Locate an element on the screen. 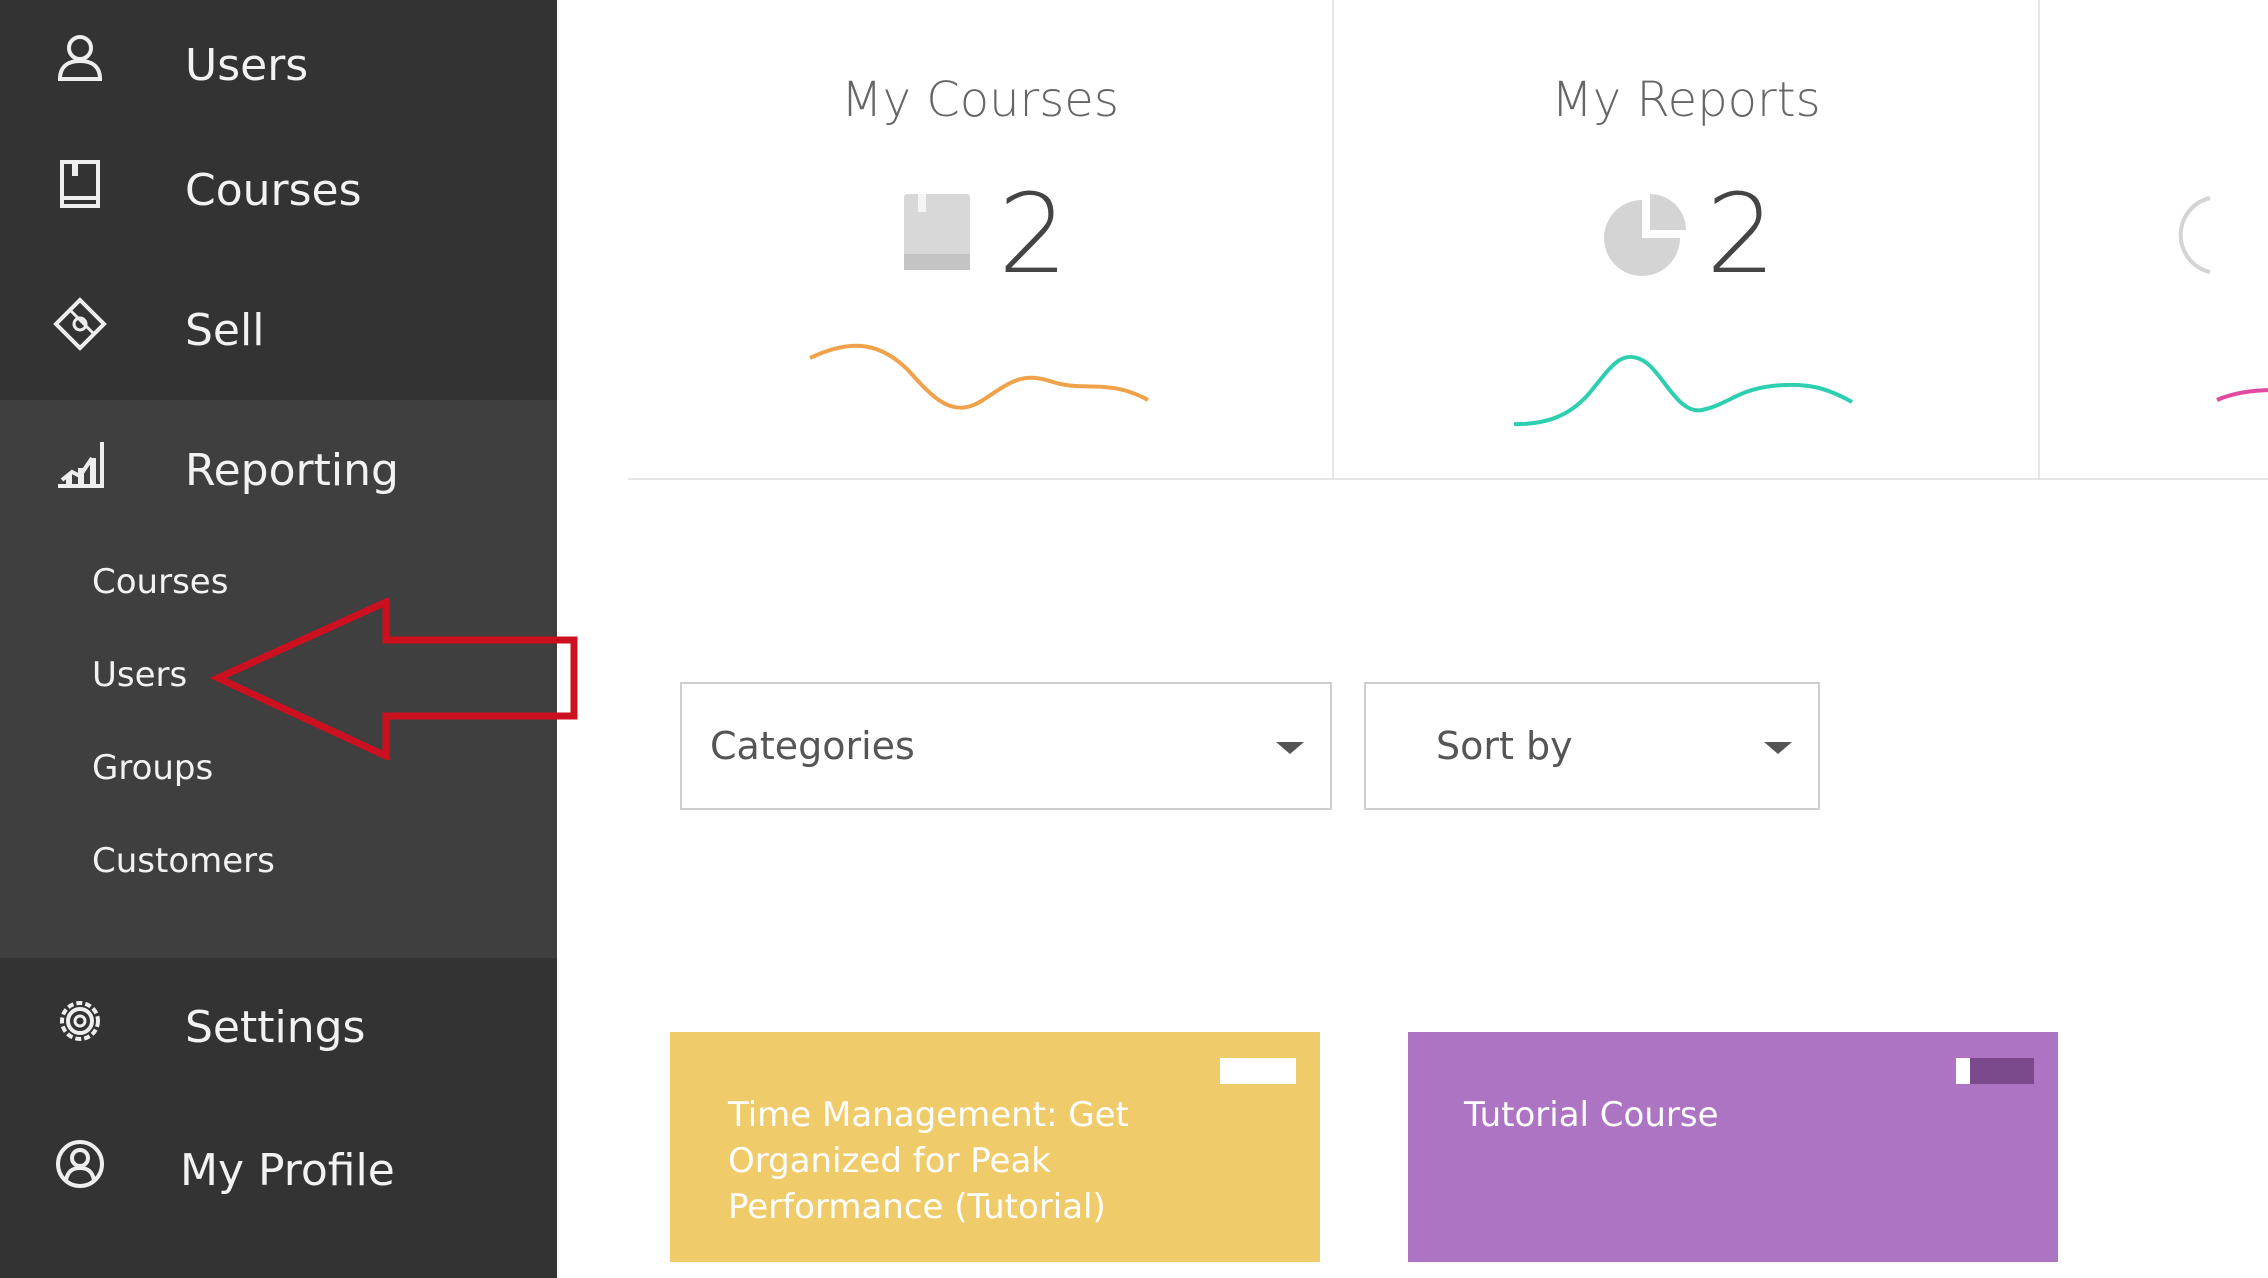 This screenshot has height=1278, width=2268. categories-select: Categories is located at coordinates (1006, 746).